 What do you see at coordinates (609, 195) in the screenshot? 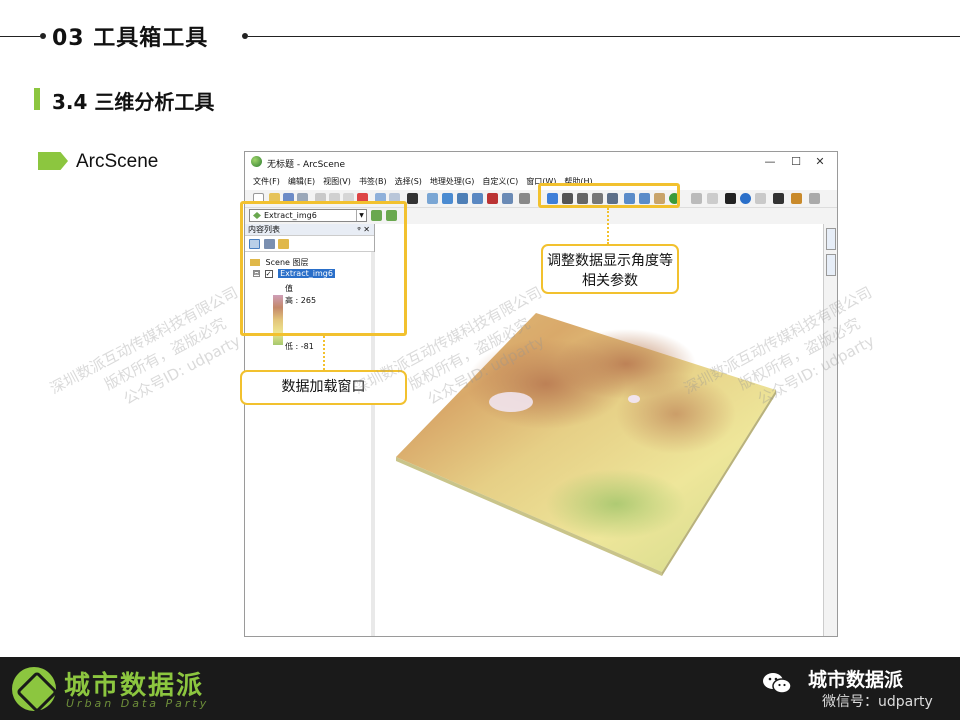
I see `navigation-tools-highlight` at bounding box center [609, 195].